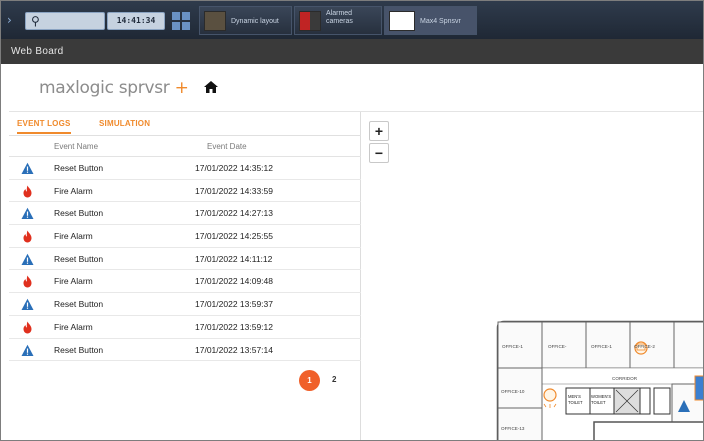 The image size is (704, 441). Describe the element at coordinates (234, 190) in the screenshot. I see `event-date-cell: 17/01/2022 14:33:59` at that location.